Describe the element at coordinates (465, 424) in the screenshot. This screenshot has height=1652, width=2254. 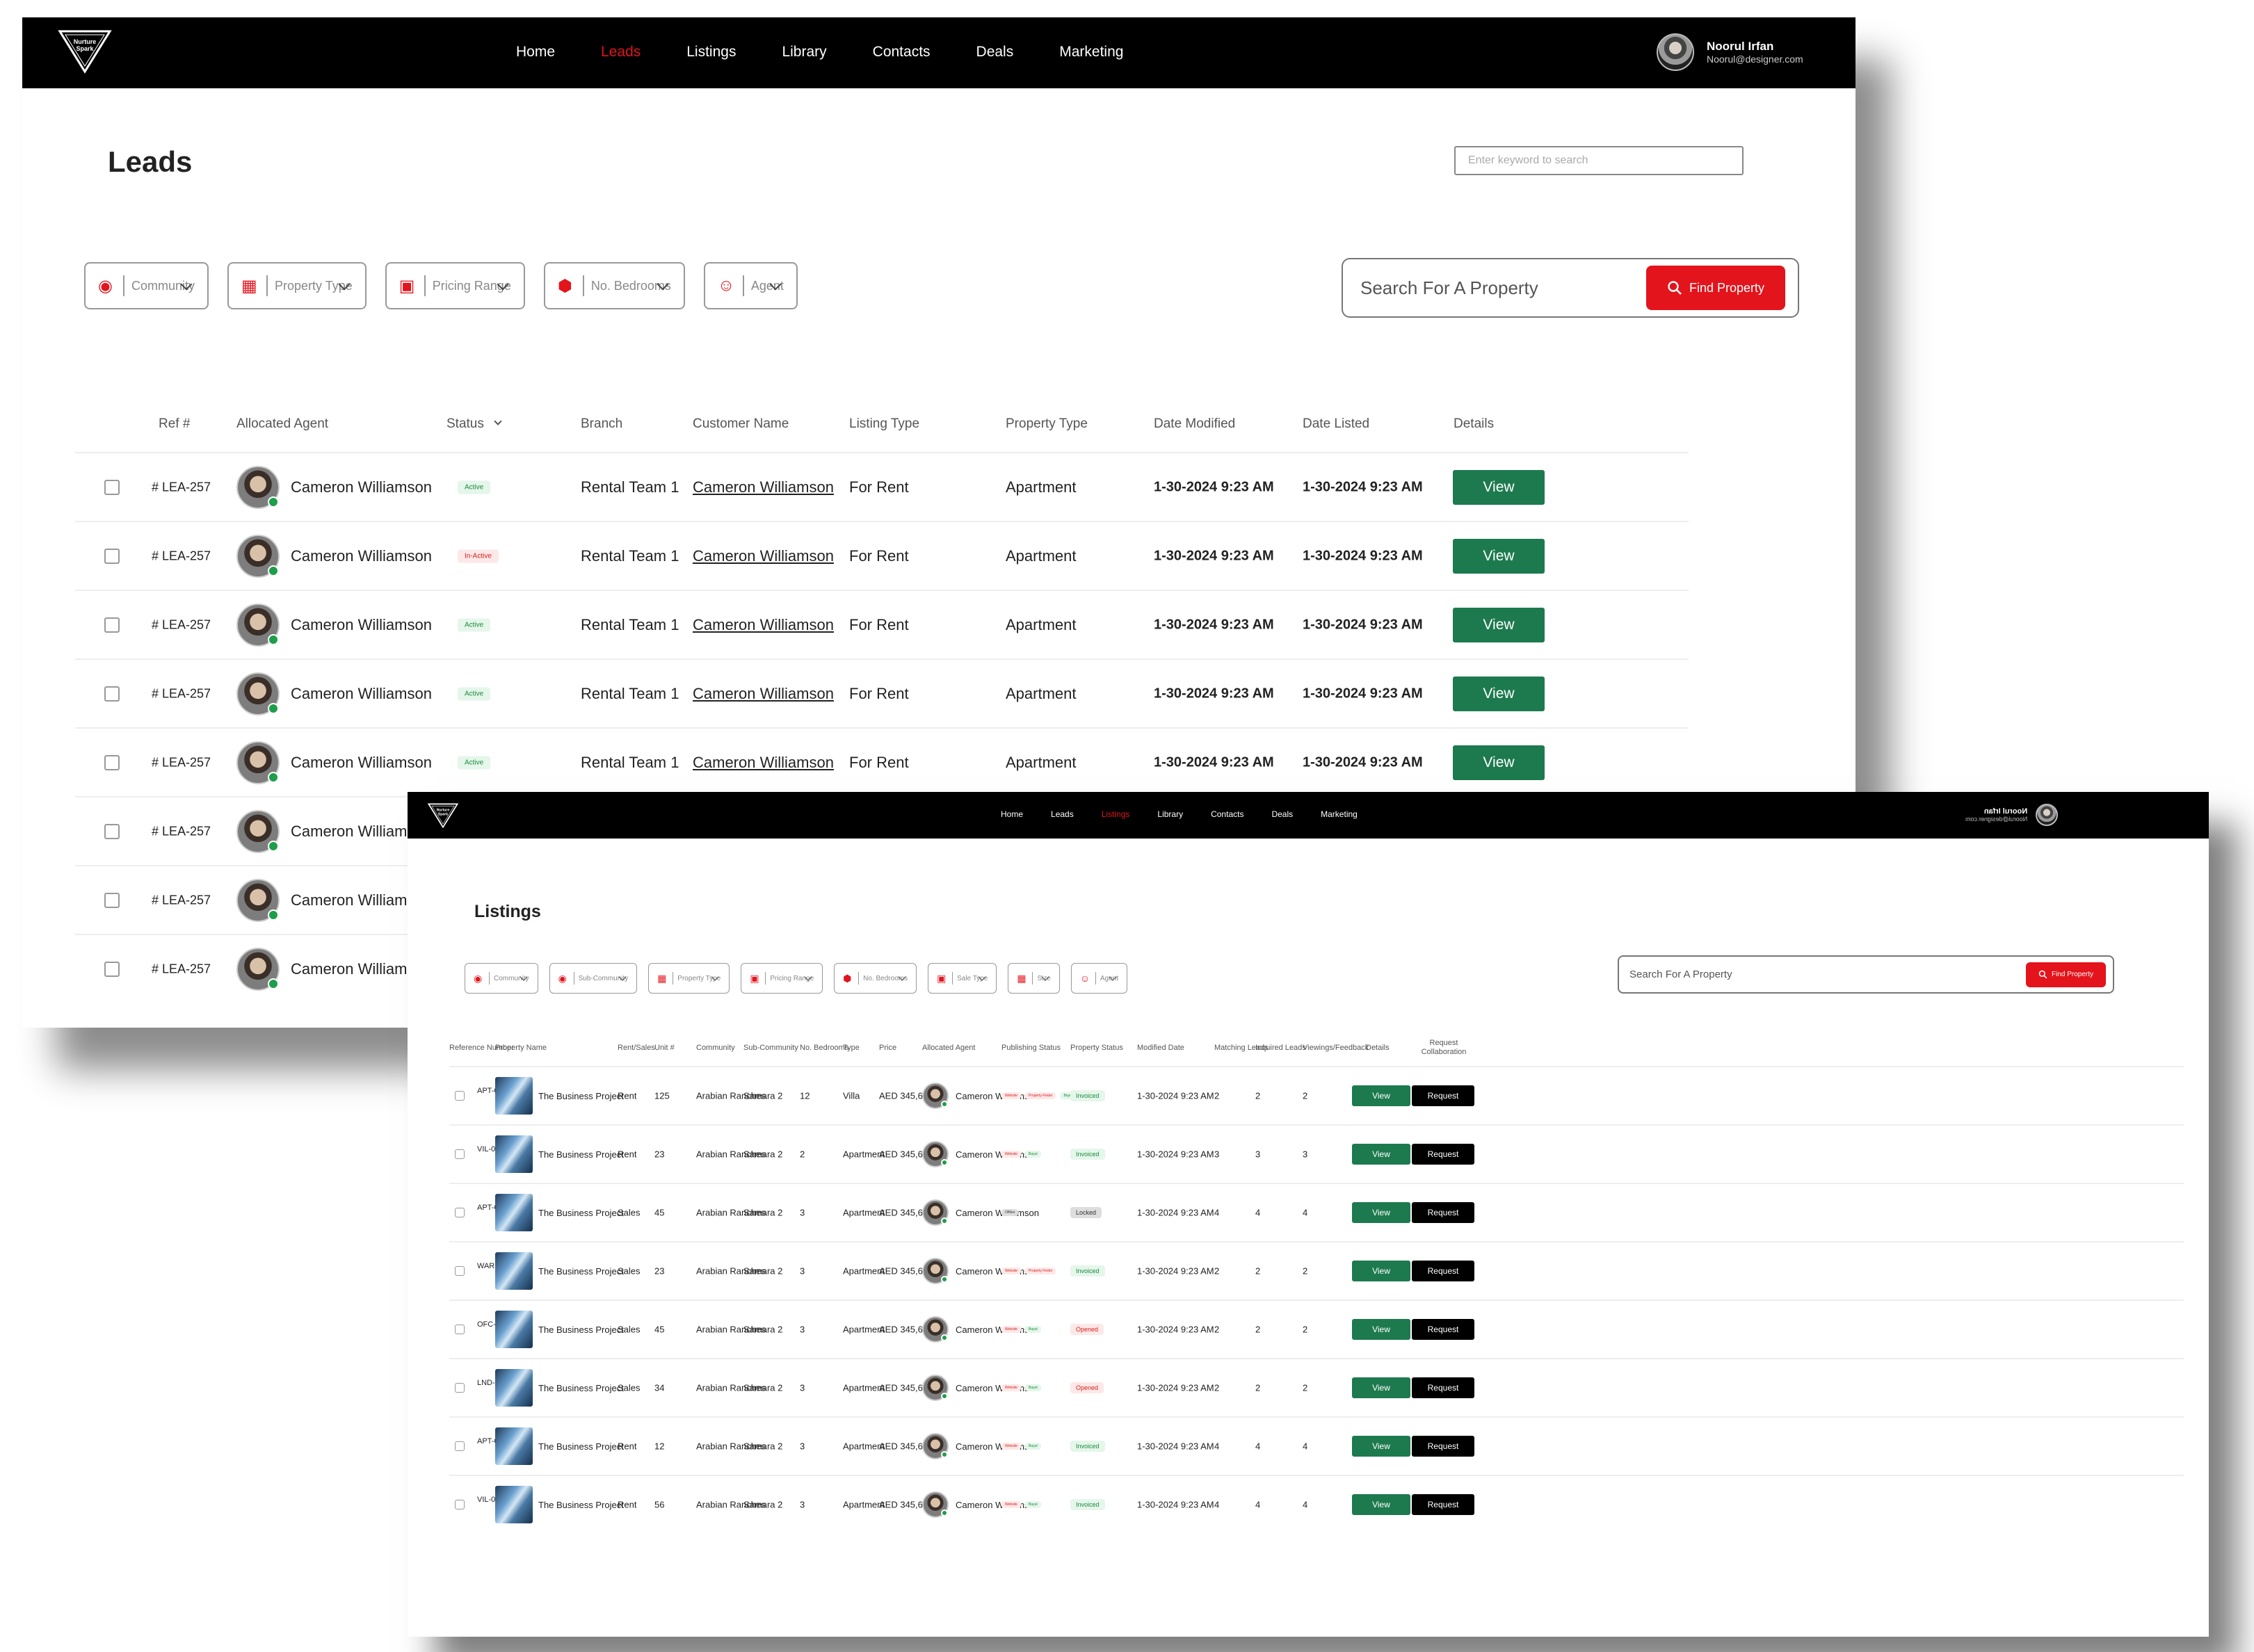
I see `col-status: Status` at that location.